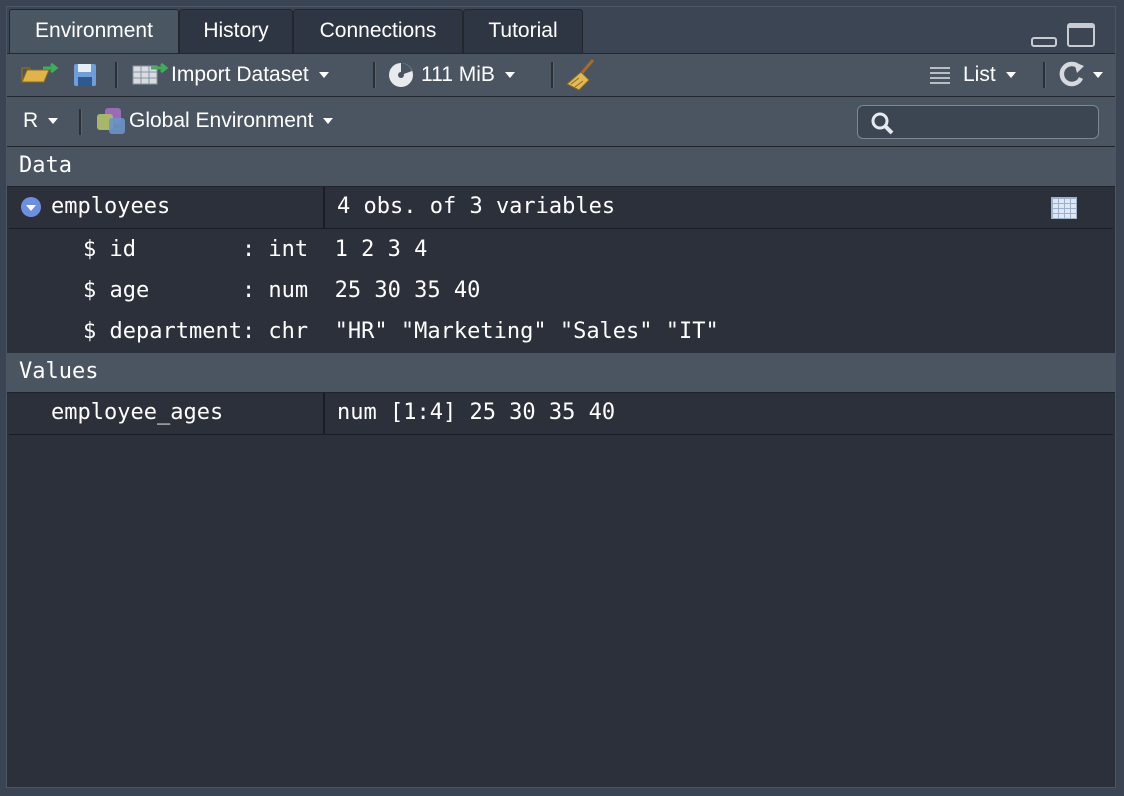  Describe the element at coordinates (94, 31) in the screenshot. I see `tab-environment: Environment` at that location.